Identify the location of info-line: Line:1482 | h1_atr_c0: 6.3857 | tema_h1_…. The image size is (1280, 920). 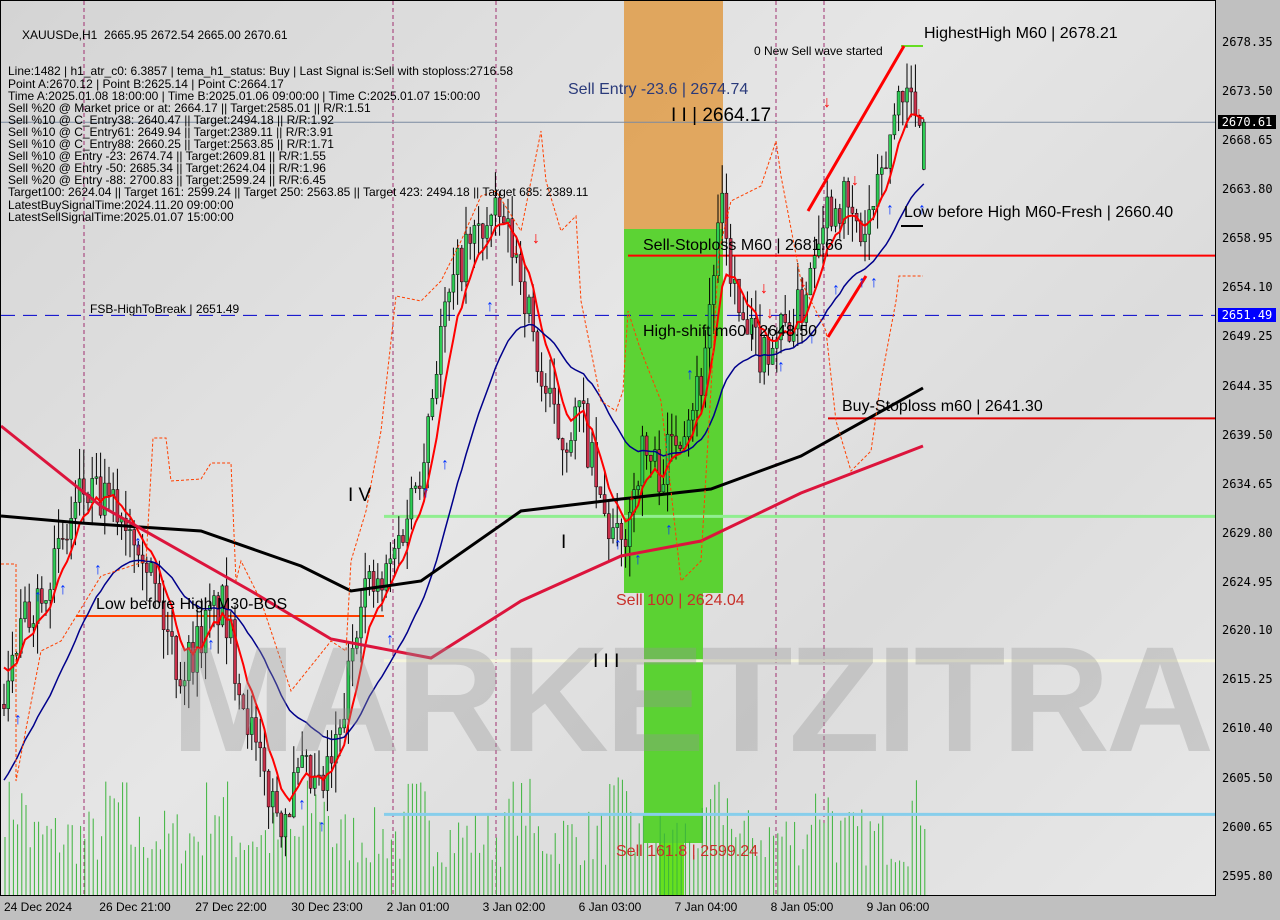
(261, 71).